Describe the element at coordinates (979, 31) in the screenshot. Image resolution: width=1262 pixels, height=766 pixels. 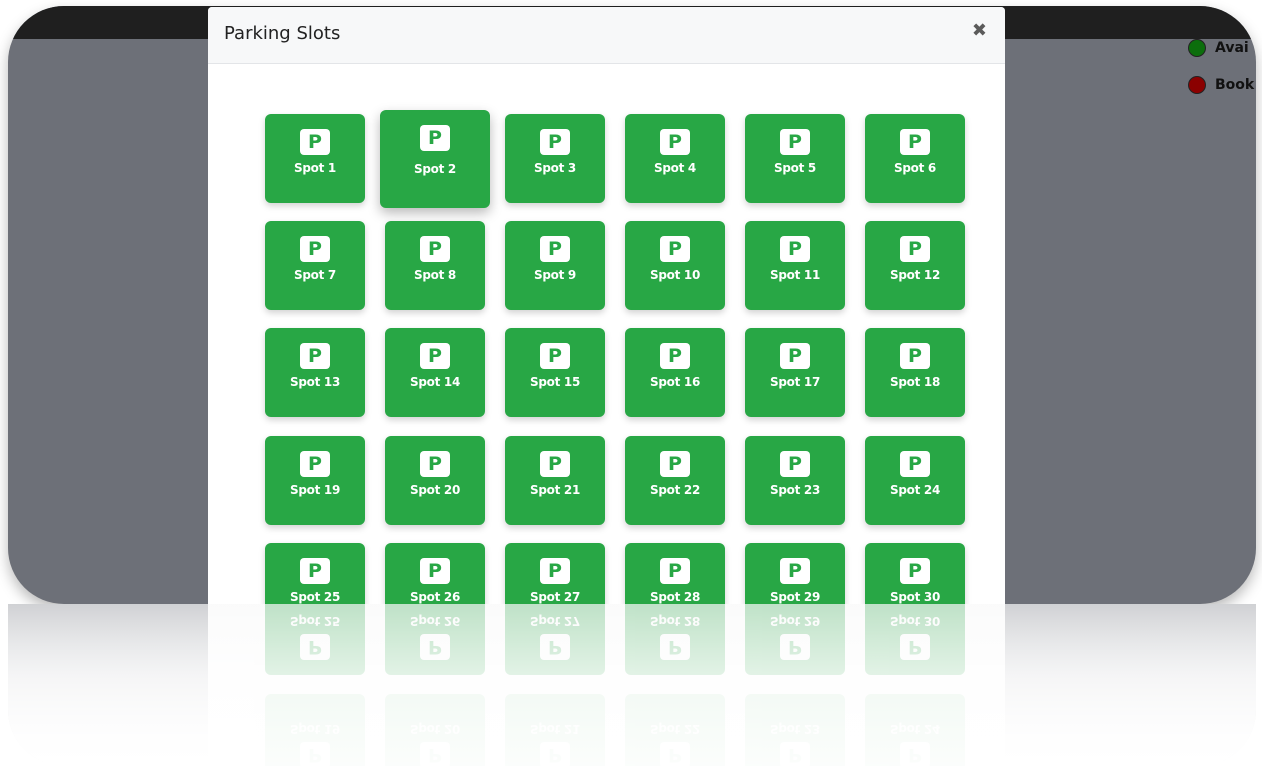
I see `close-icon: ✖` at that location.